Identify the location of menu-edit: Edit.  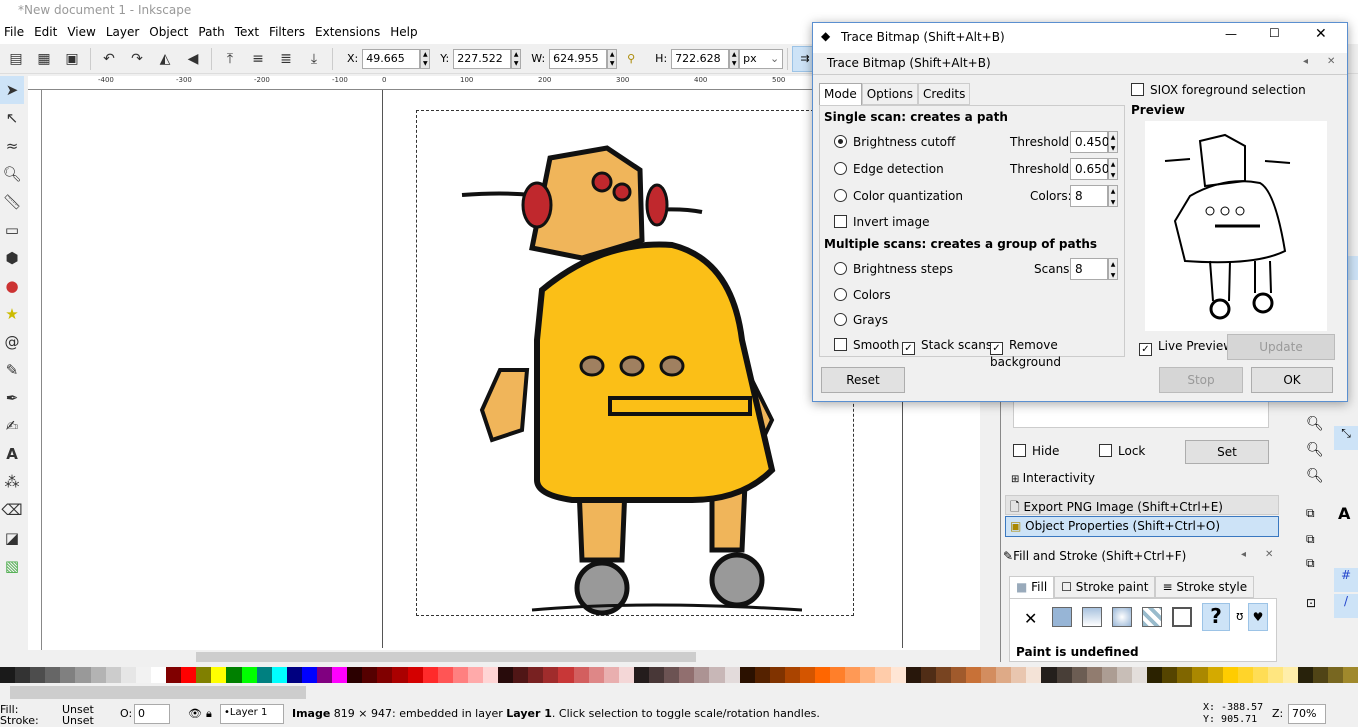
(46, 33).